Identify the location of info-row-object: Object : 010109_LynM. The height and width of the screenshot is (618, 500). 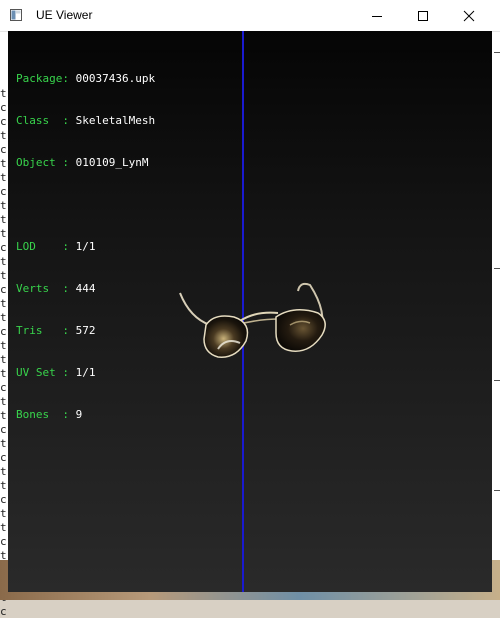
(82, 162).